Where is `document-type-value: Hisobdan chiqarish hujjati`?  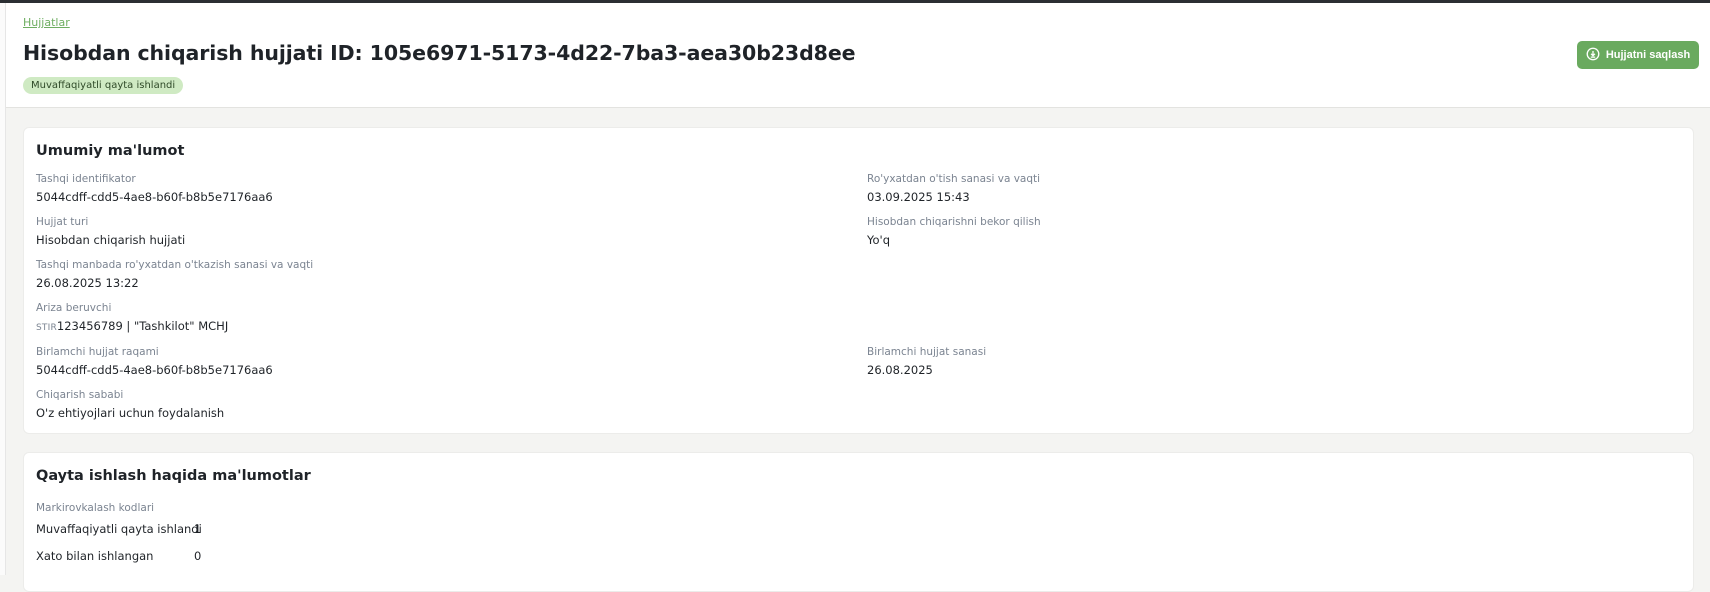 document-type-value: Hisobdan chiqarish hujjati is located at coordinates (111, 240).